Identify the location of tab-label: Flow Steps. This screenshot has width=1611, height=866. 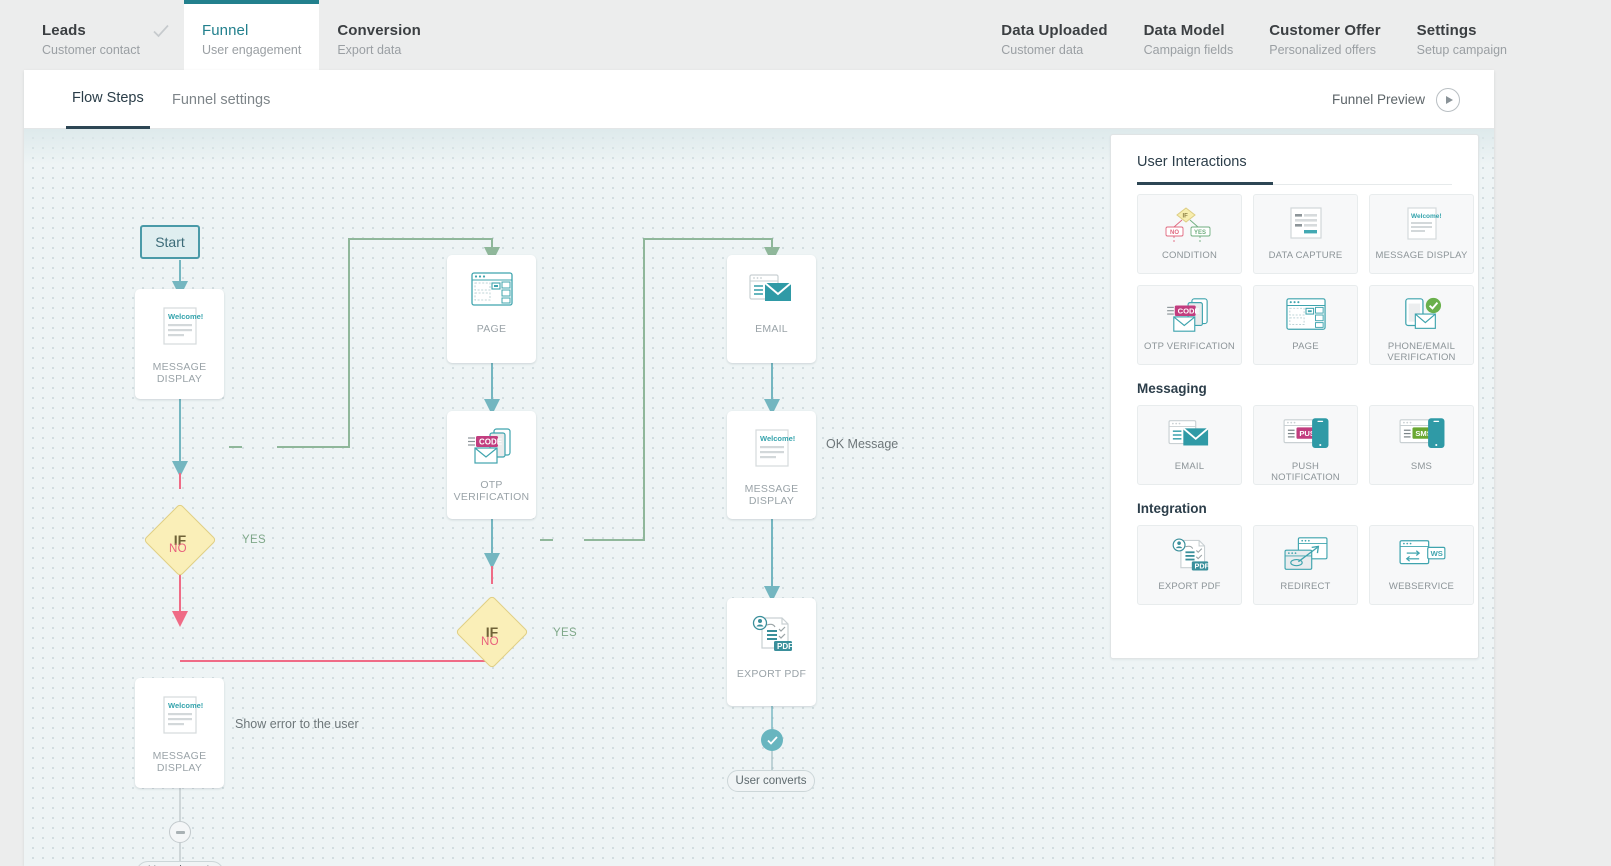
(108, 98).